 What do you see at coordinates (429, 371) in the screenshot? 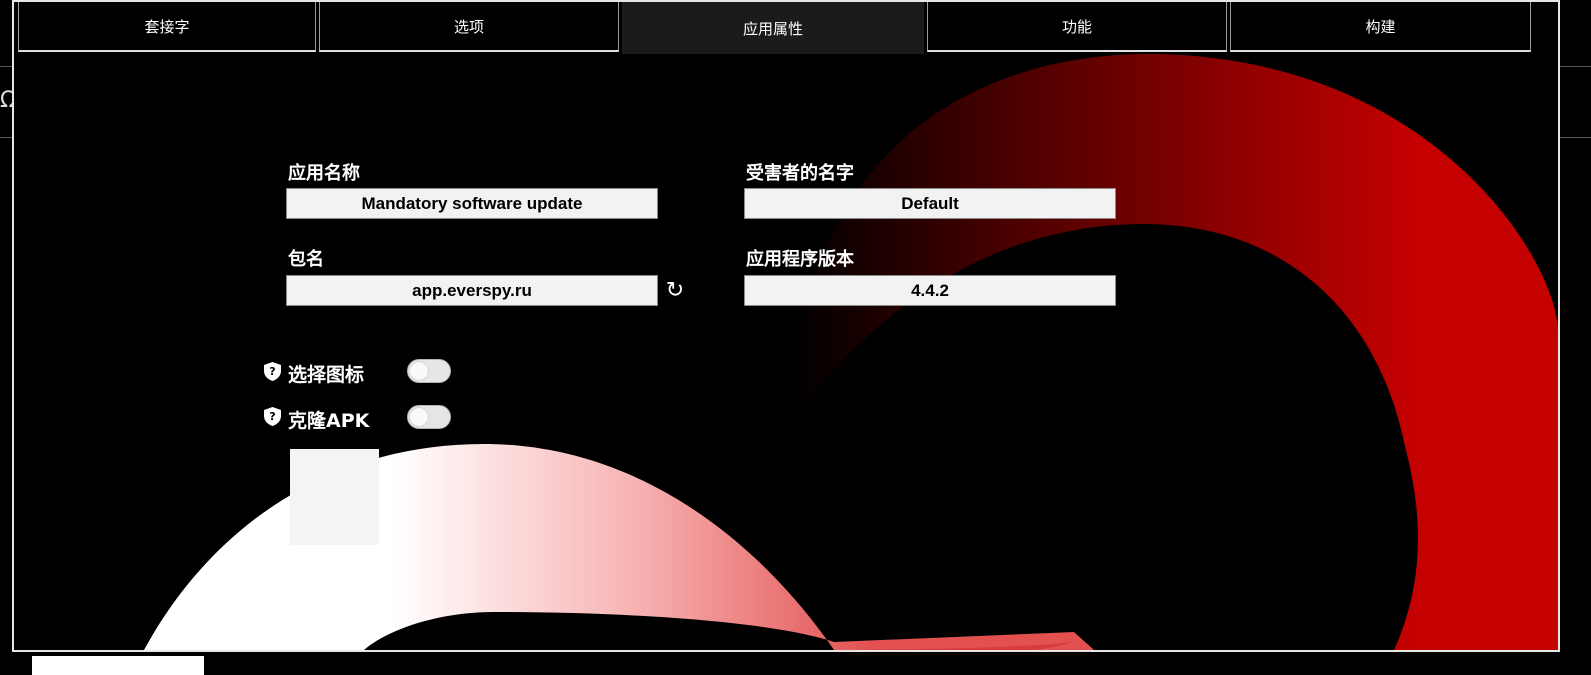
I see `select-icon-toggle` at bounding box center [429, 371].